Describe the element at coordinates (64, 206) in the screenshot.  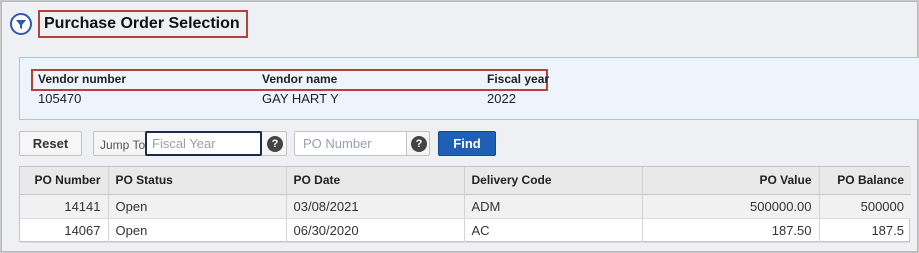
I see `cell-po-number: 14141` at that location.